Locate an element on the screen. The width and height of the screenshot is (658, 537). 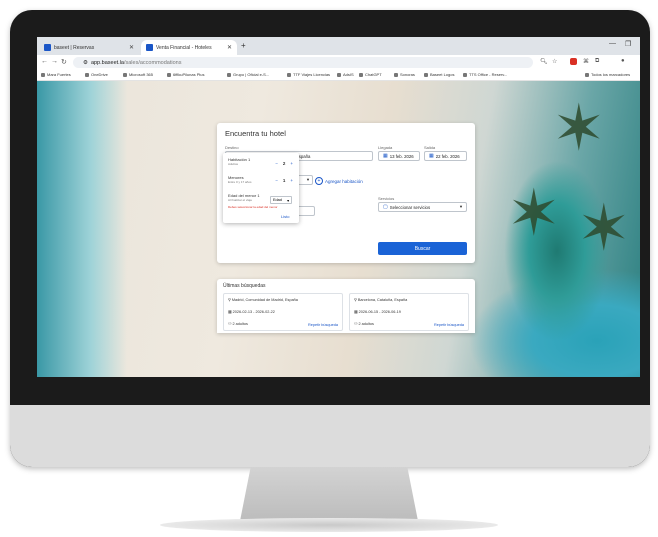
search-button: Buscar is located at coordinates (422, 248).